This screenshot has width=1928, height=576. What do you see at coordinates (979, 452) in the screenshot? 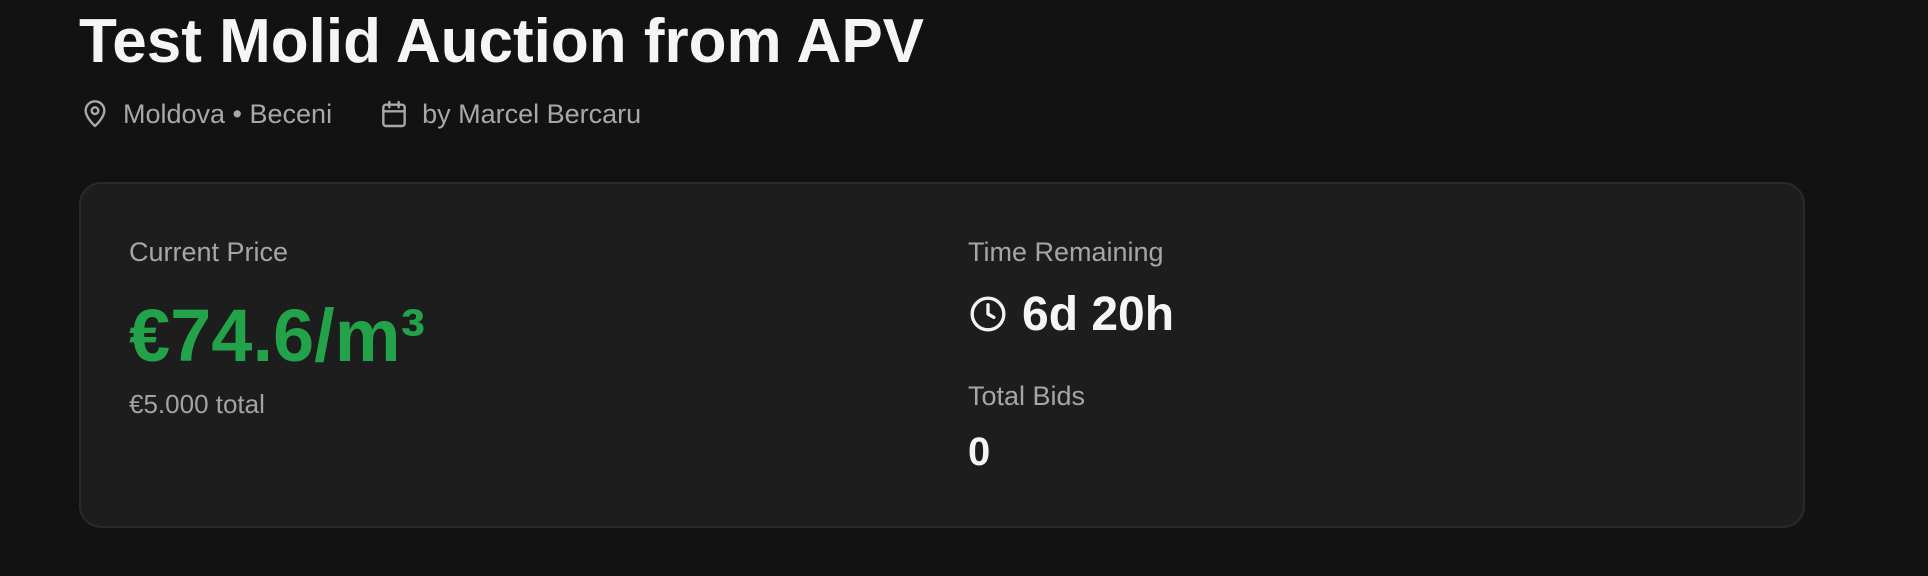
I see `total-bids-value: 0` at bounding box center [979, 452].